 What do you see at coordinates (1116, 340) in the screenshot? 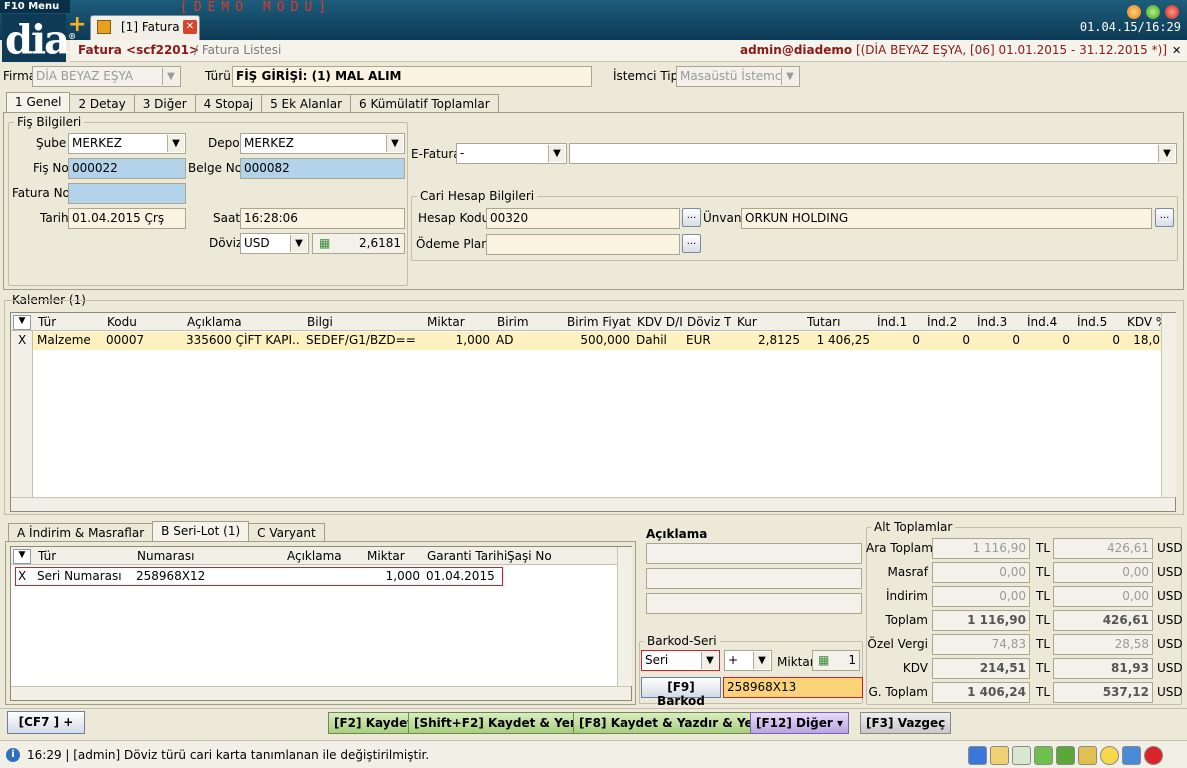
I see `cell-ind5: 0` at bounding box center [1116, 340].